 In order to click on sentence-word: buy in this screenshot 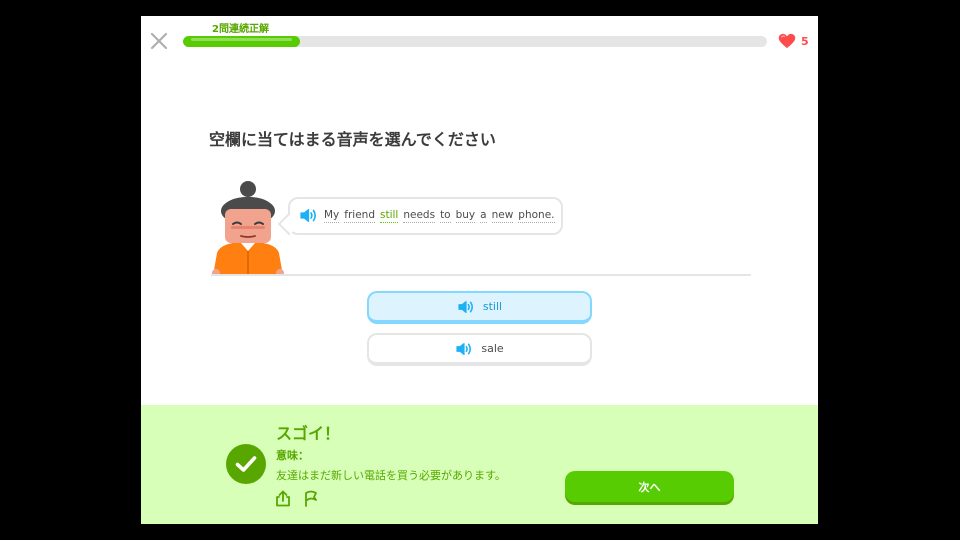, I will do `click(465, 216)`.